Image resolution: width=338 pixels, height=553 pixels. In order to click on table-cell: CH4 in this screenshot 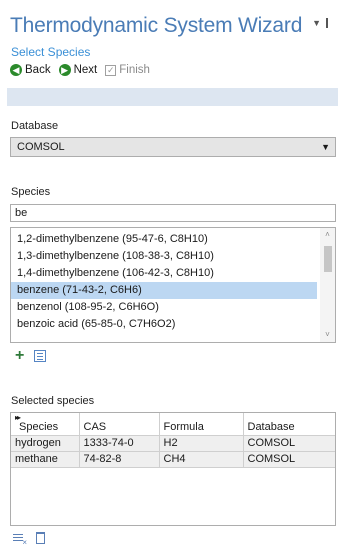, I will do `click(201, 459)`.